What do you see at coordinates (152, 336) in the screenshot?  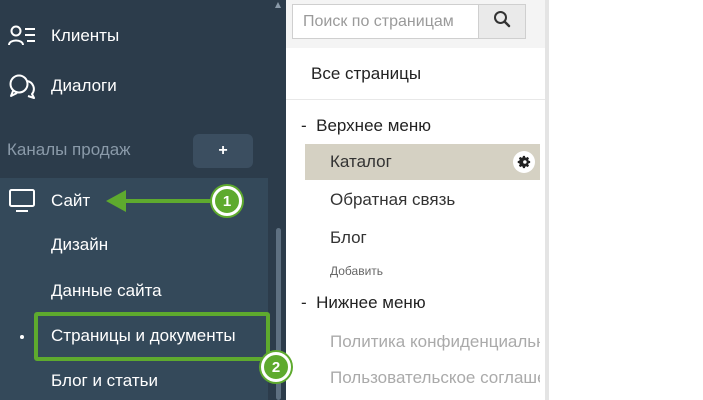 I see `highlight-box` at bounding box center [152, 336].